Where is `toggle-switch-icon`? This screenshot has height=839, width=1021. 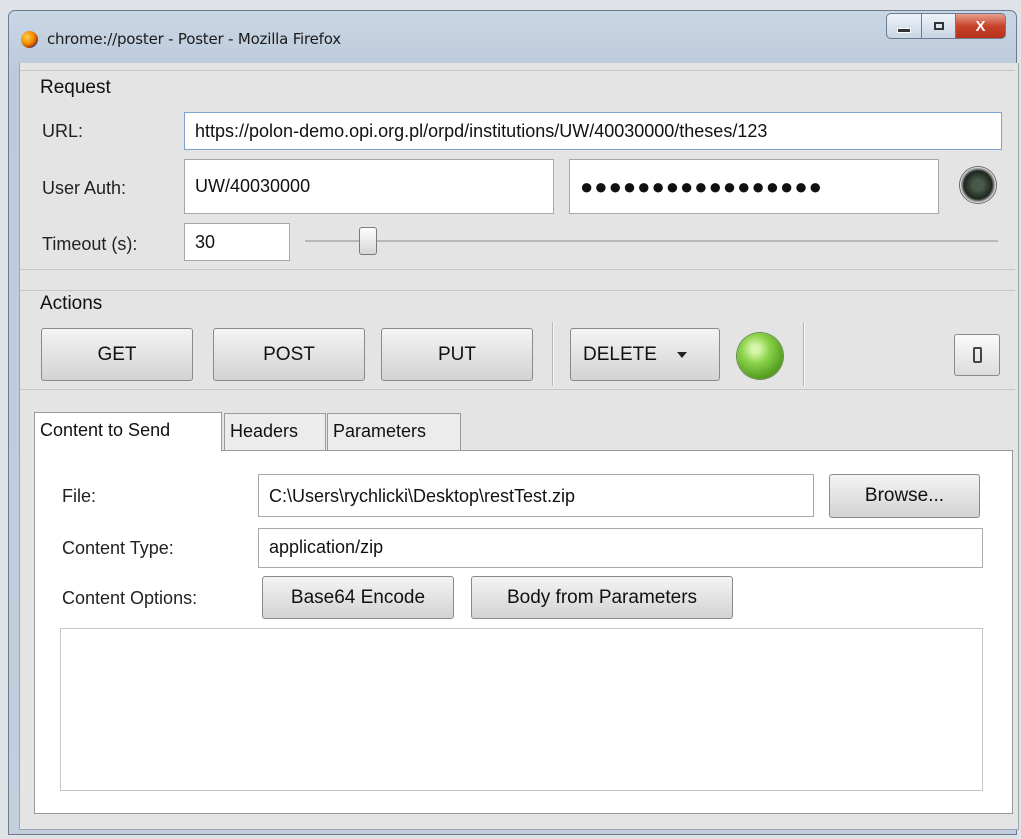
toggle-switch-icon is located at coordinates (977, 355).